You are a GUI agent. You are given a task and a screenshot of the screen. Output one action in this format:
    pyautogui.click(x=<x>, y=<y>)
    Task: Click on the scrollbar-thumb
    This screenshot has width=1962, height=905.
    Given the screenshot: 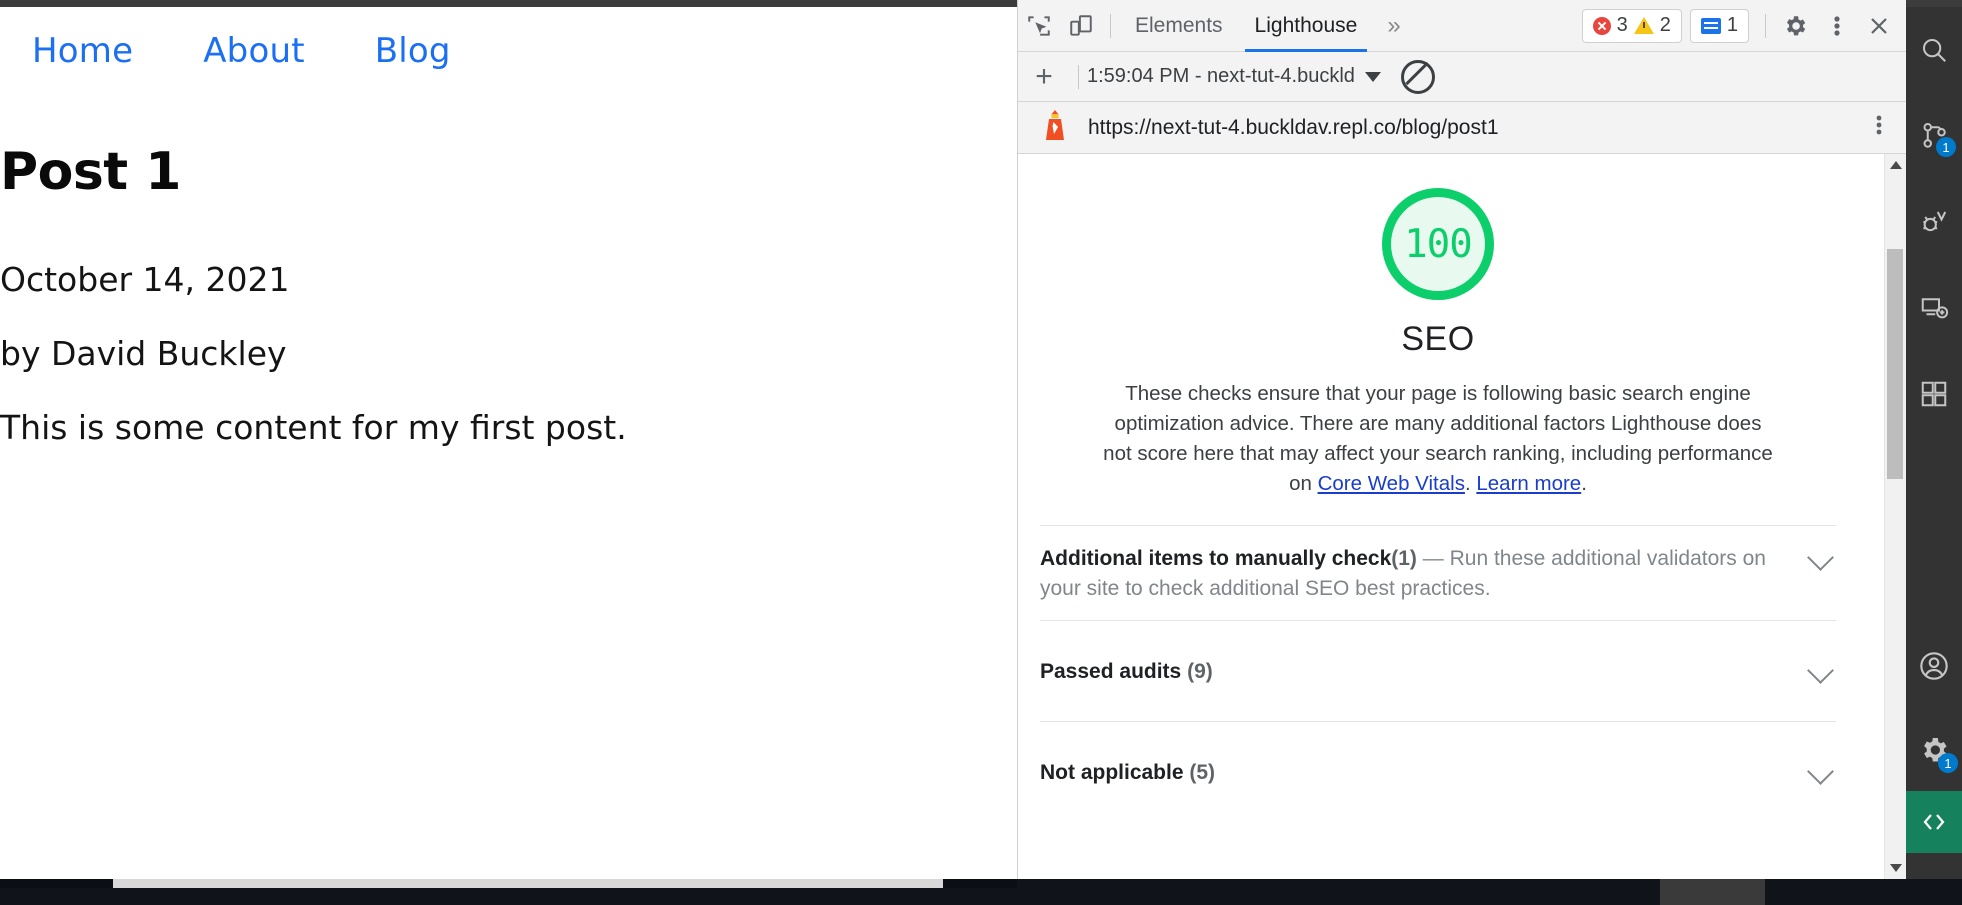 What is the action you would take?
    pyautogui.click(x=1895, y=364)
    